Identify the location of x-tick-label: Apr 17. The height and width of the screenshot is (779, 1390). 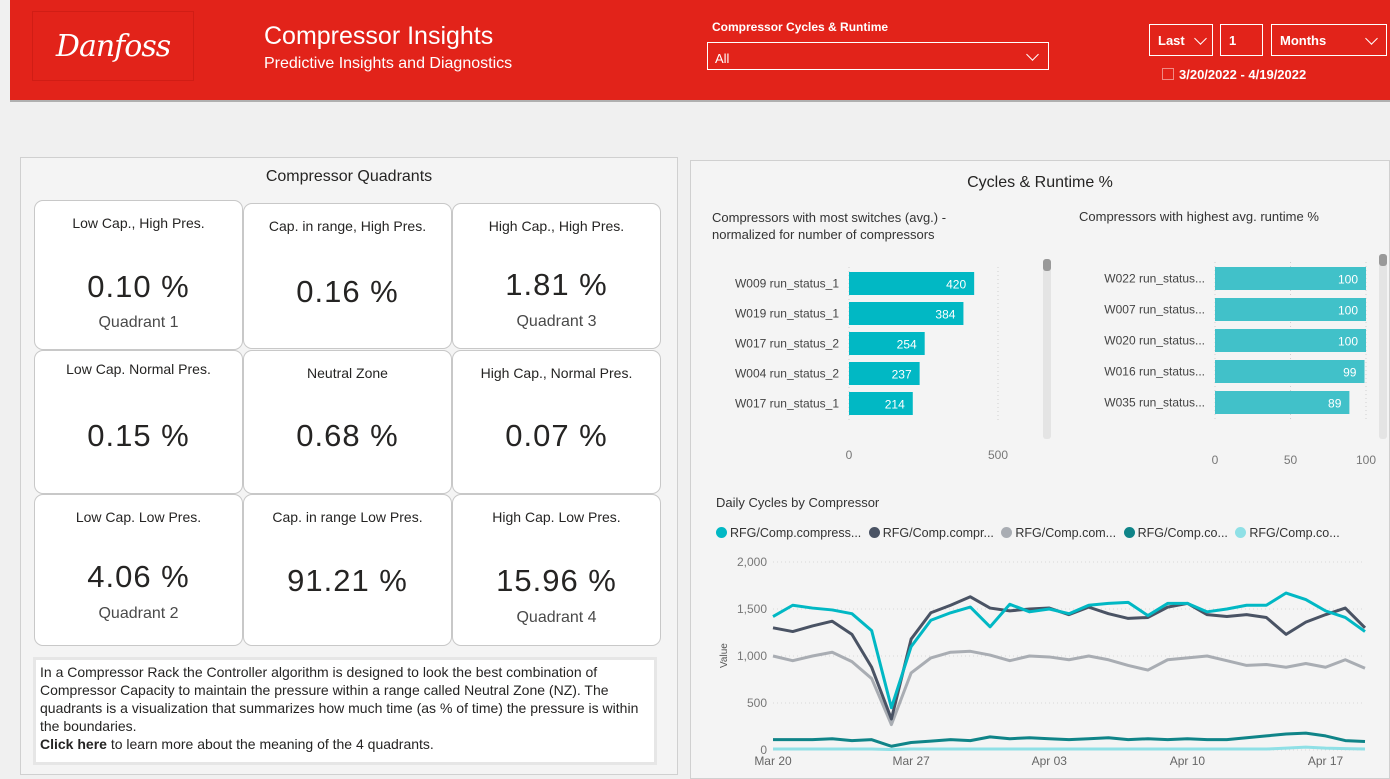
(1326, 761).